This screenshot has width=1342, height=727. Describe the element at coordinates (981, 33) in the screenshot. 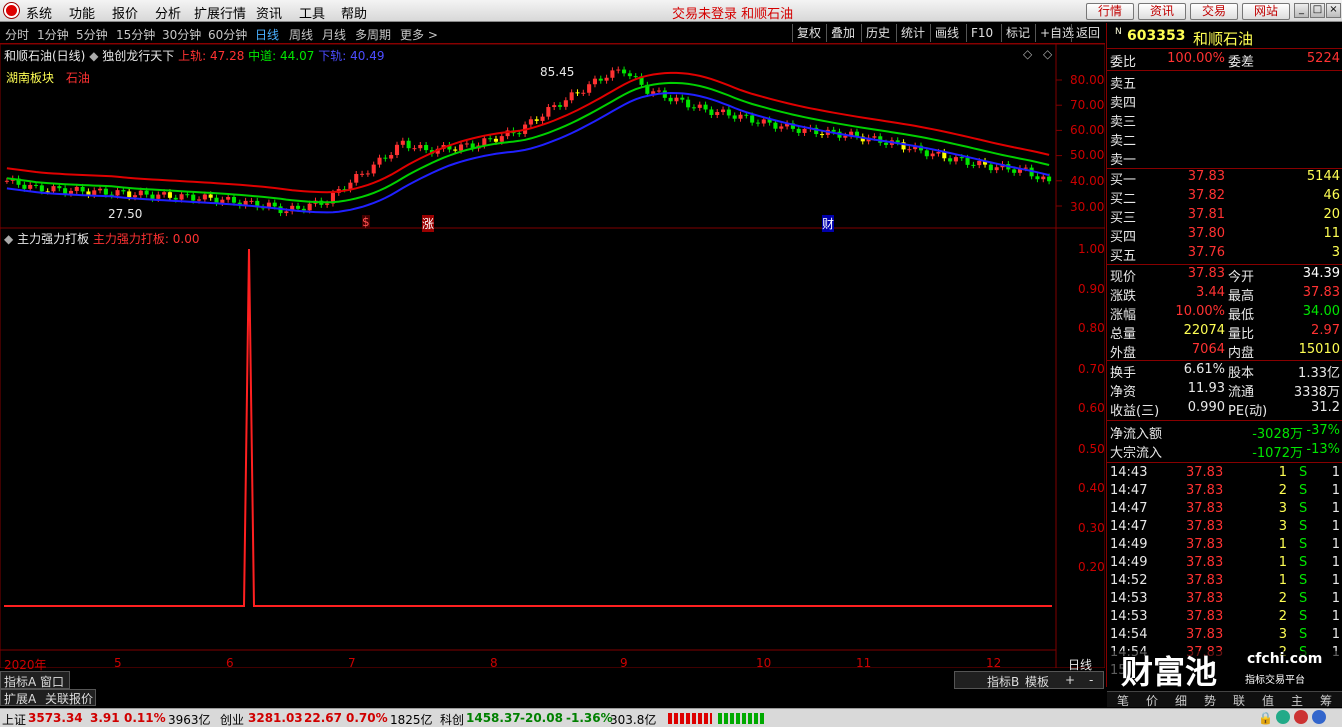

I see `tool-f10: F10` at that location.